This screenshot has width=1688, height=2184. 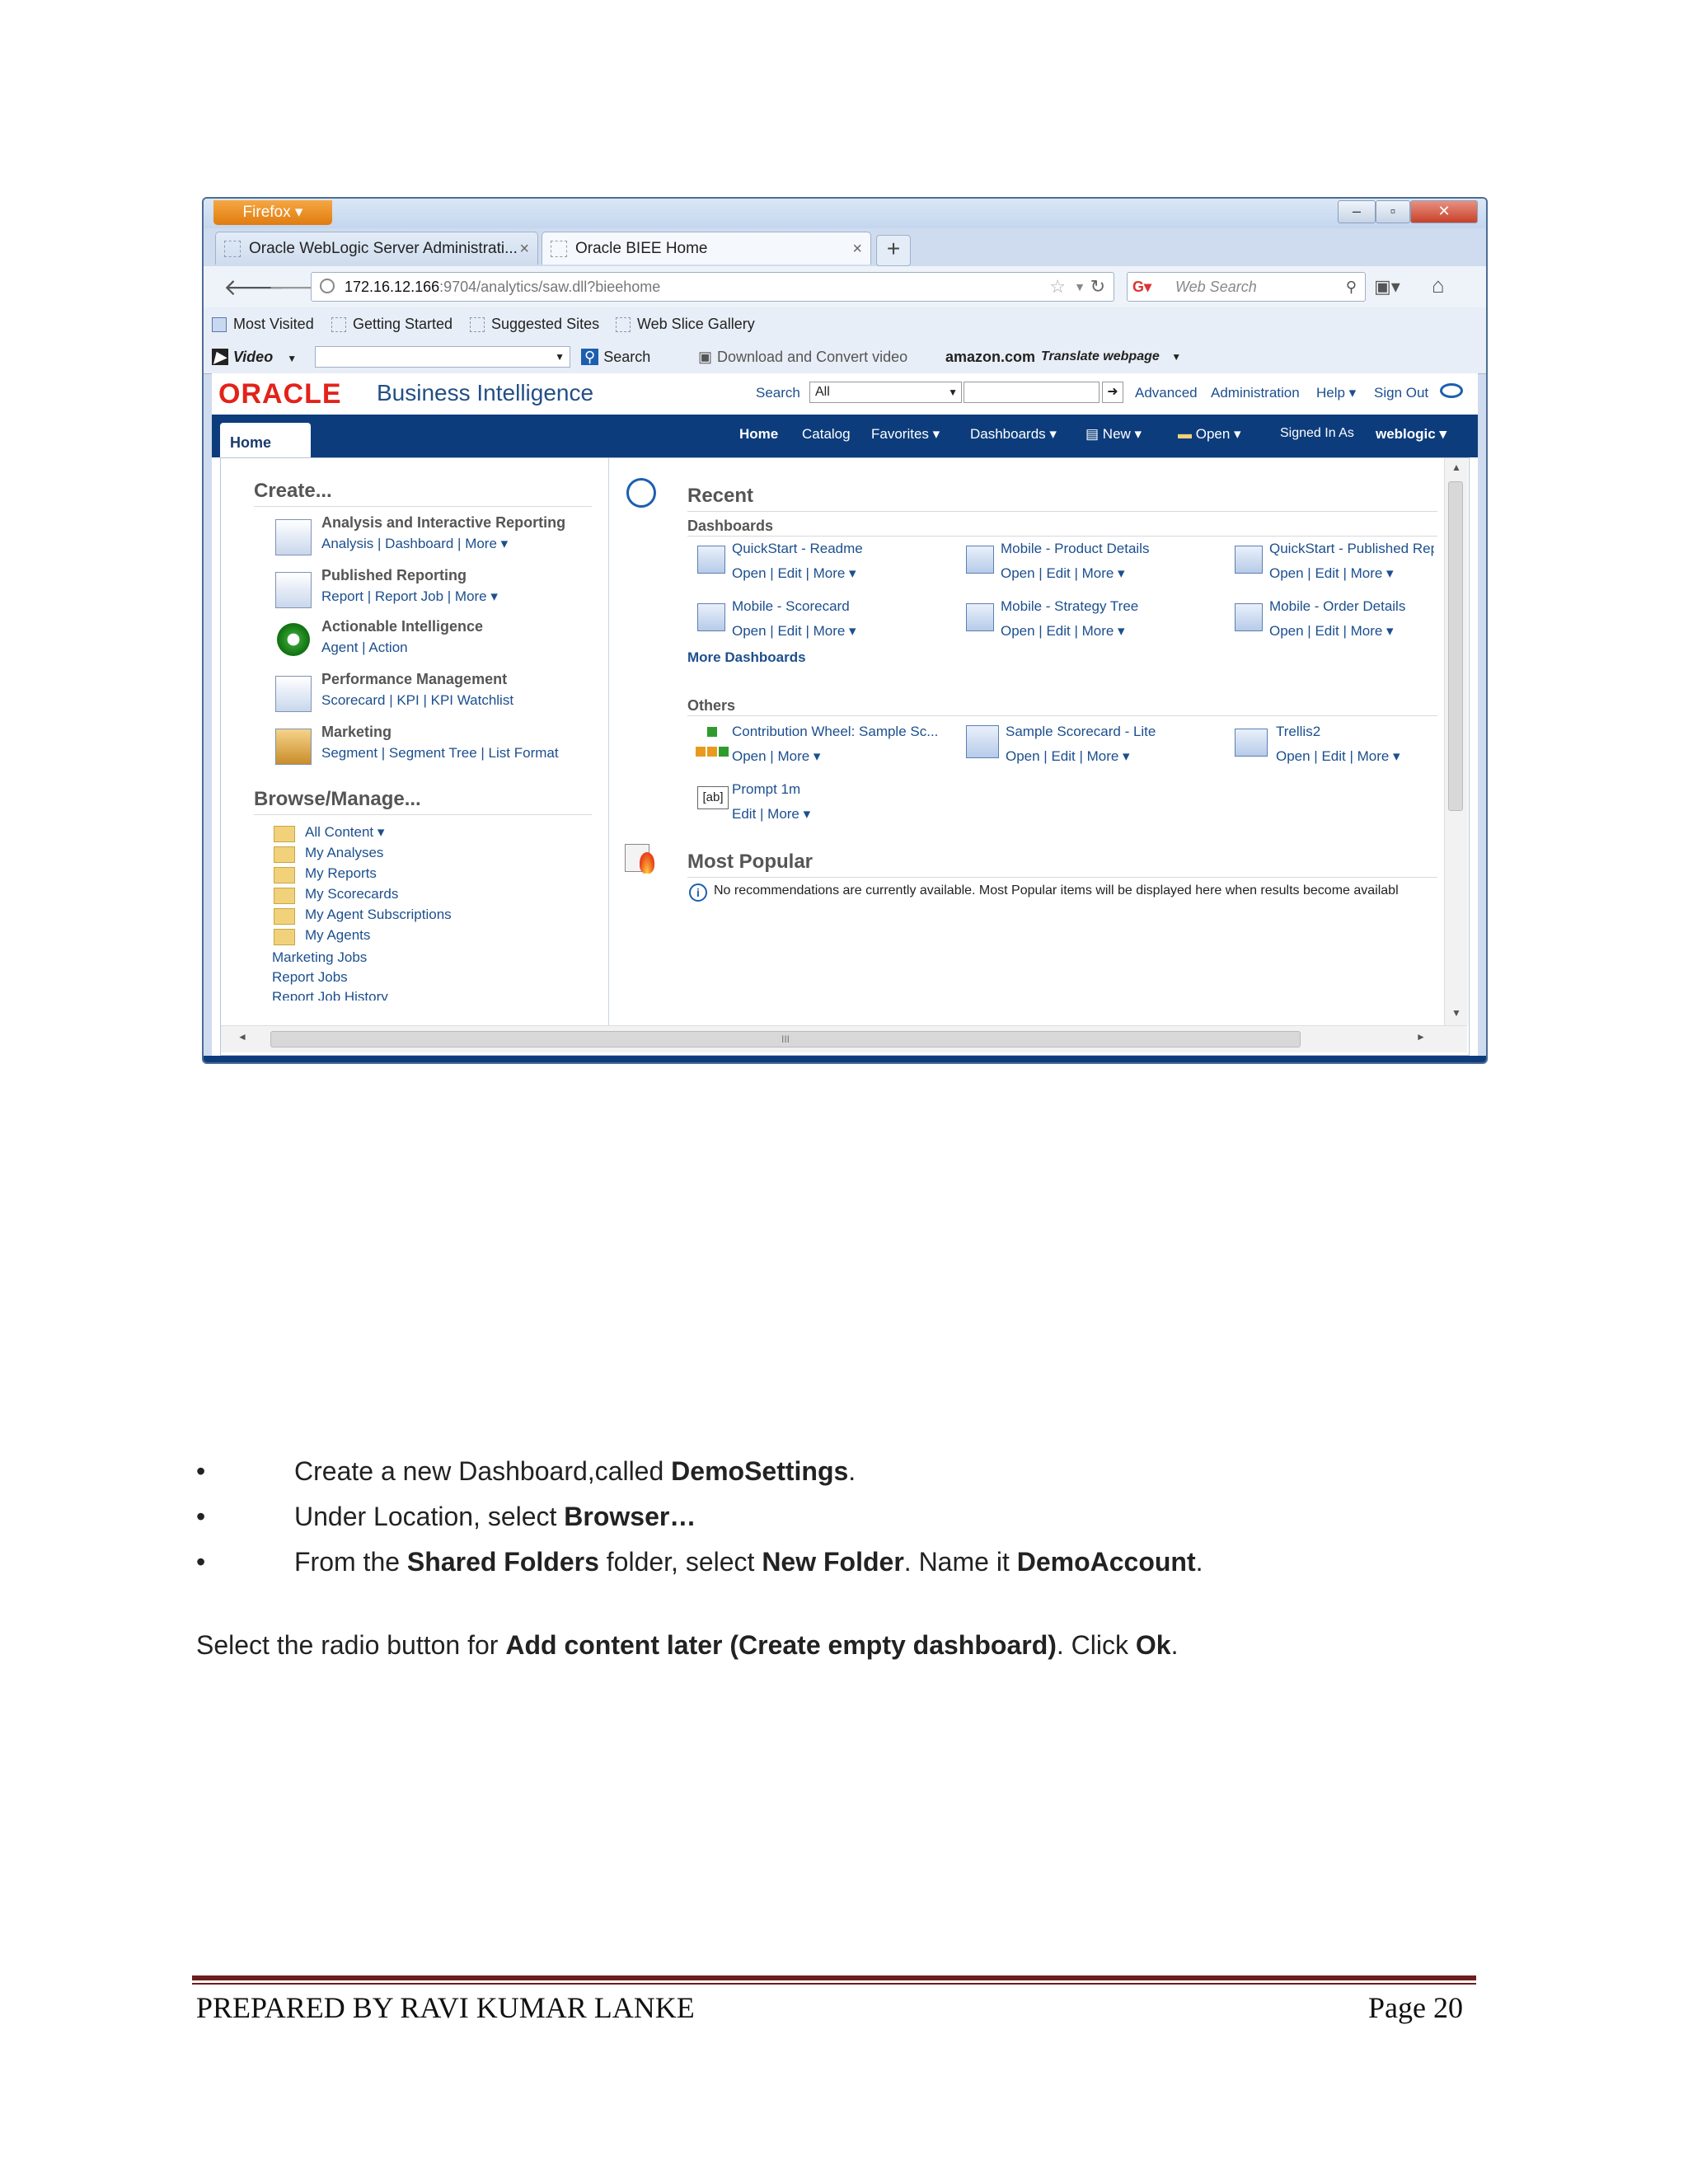 I want to click on close-window-icon: ✕, so click(x=1444, y=211).